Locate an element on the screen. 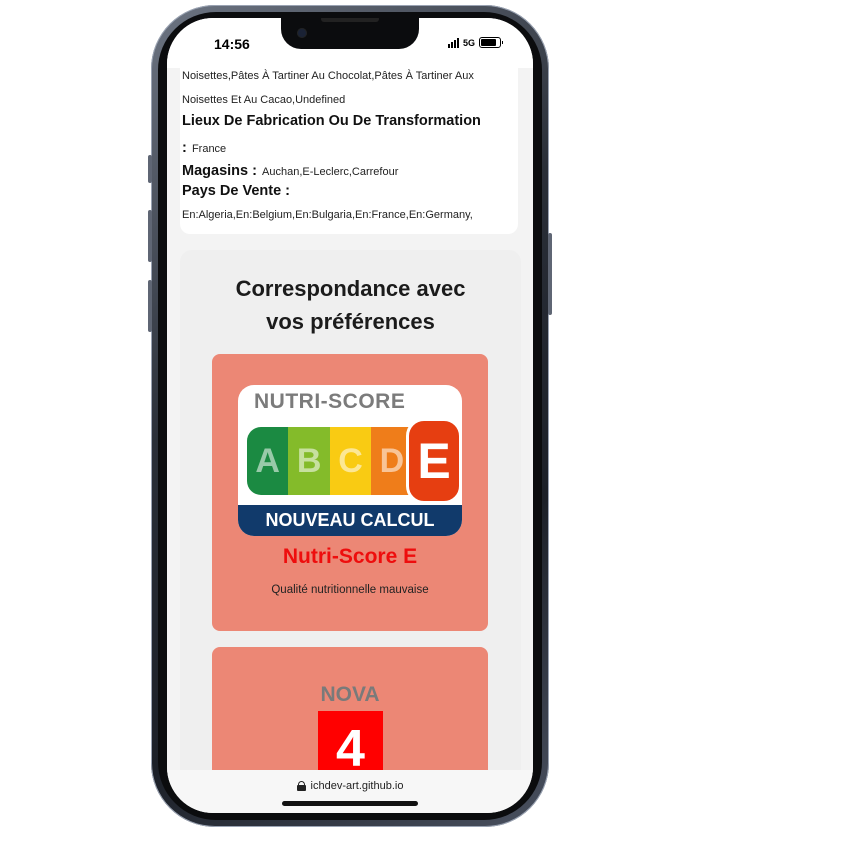 Image resolution: width=847 pixels, height=858 pixels. nutriscore-letter-c: C is located at coordinates (350, 461).